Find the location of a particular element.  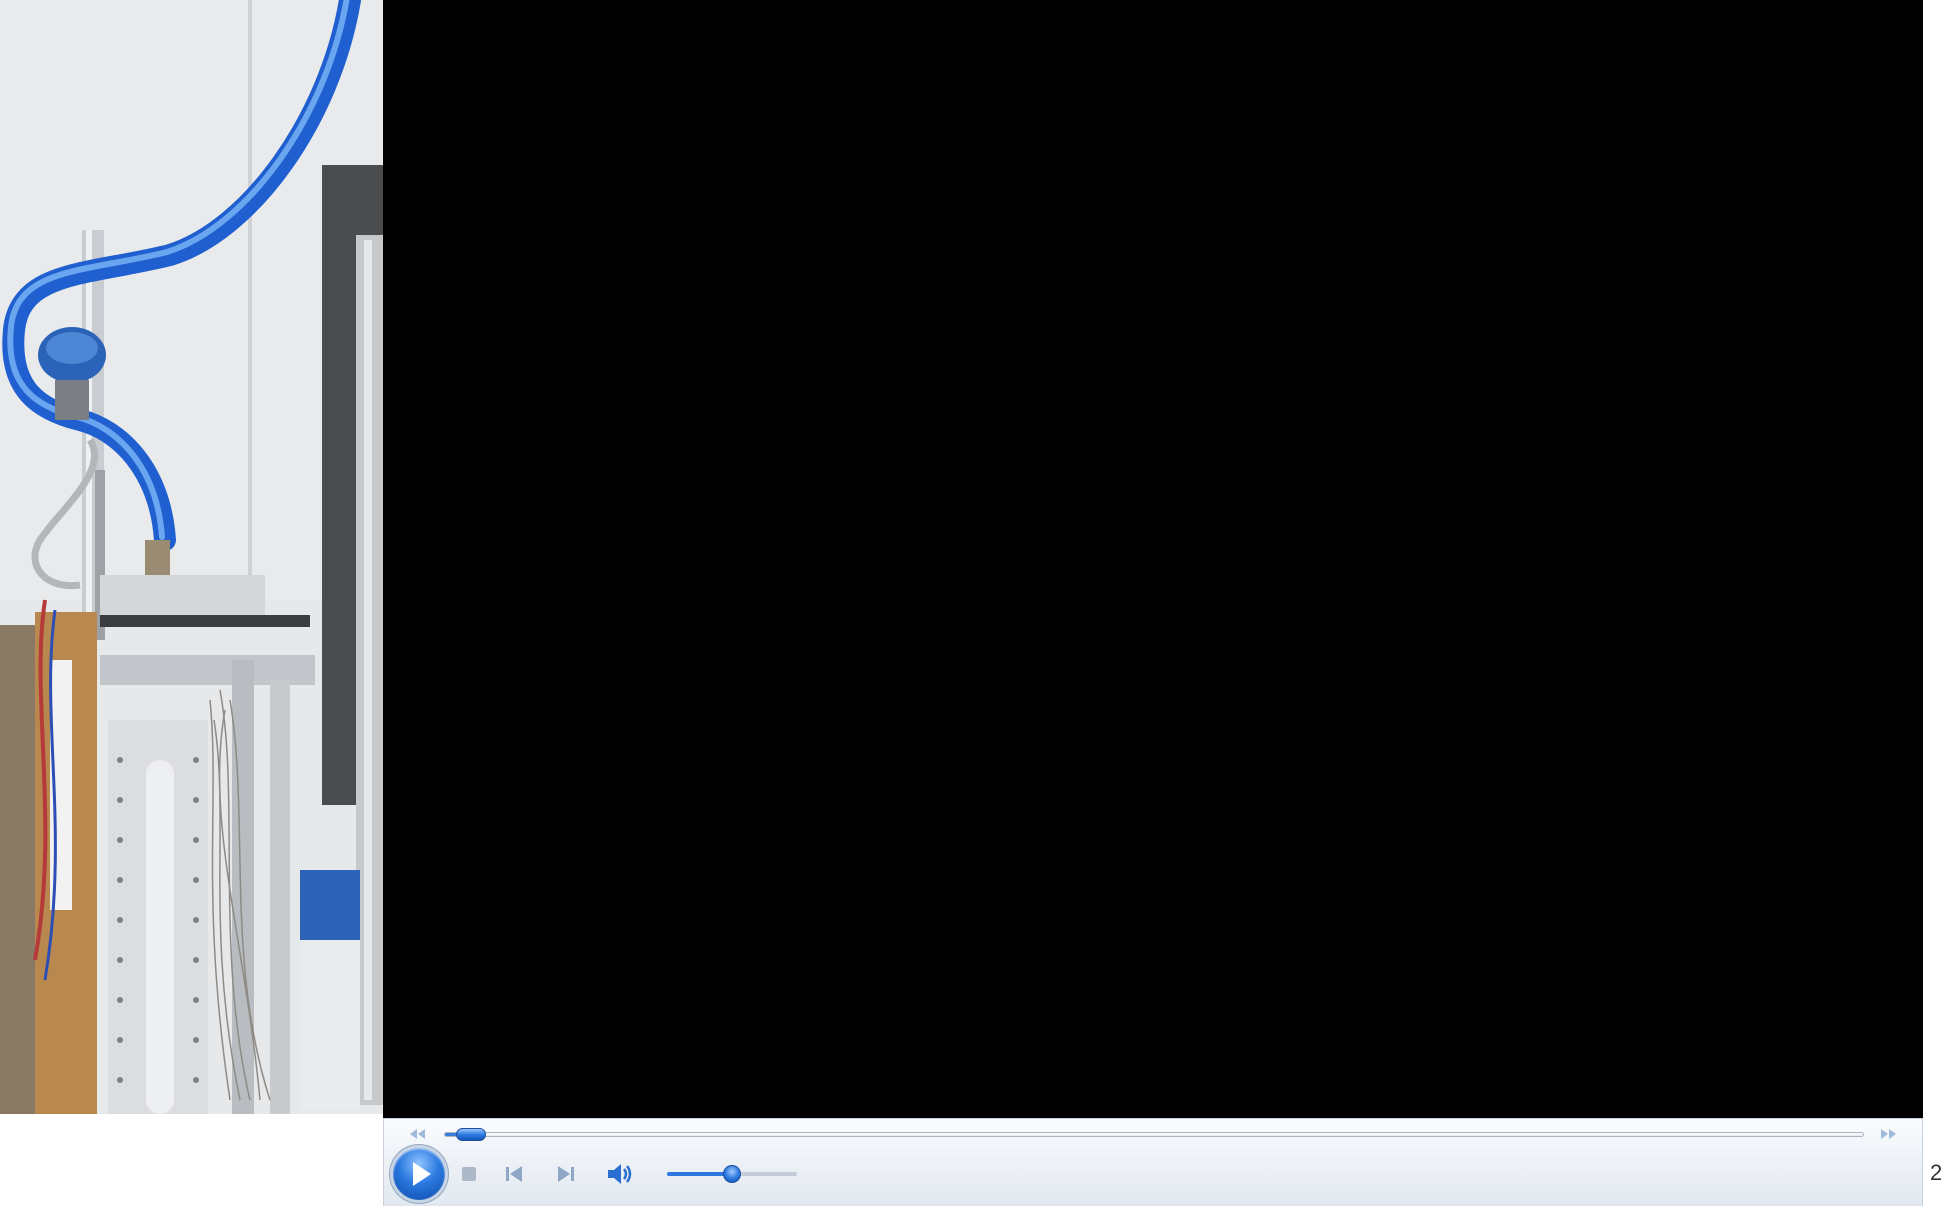

play-icon is located at coordinates (422, 1174).